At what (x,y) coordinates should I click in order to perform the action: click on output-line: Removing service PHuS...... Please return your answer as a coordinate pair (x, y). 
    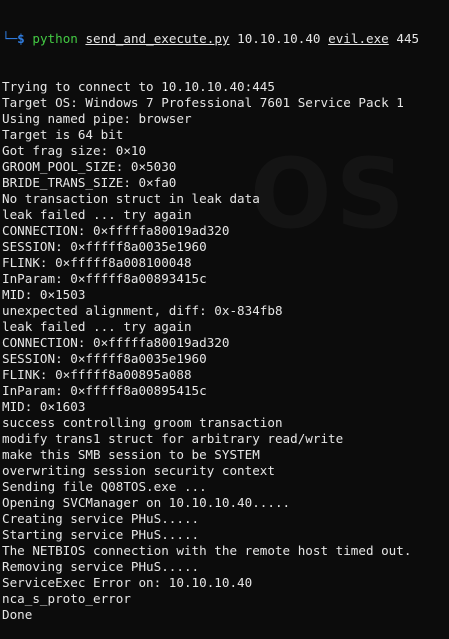
    Looking at the image, I should click on (101, 566).